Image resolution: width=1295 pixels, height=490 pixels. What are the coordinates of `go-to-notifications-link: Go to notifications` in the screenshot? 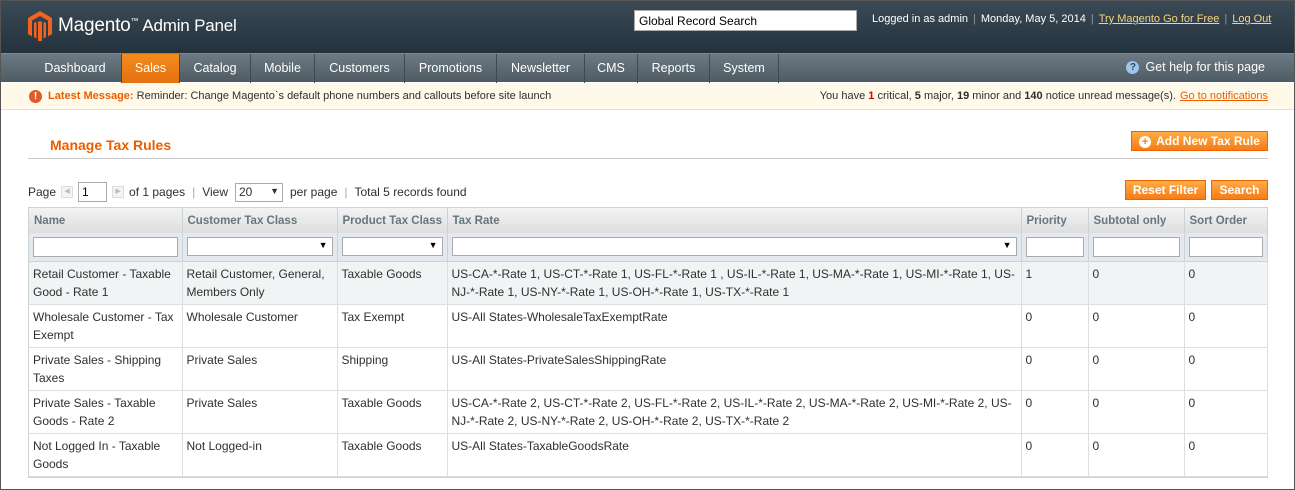 It's located at (1224, 96).